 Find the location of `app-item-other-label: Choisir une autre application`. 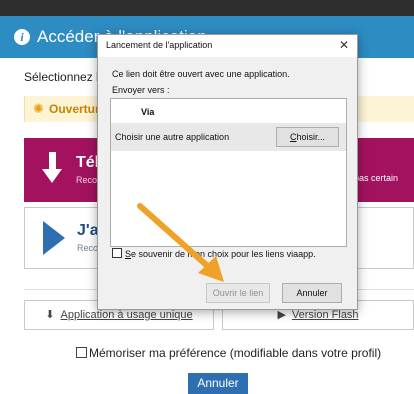

app-item-other-label: Choisir une autre application is located at coordinates (172, 137).